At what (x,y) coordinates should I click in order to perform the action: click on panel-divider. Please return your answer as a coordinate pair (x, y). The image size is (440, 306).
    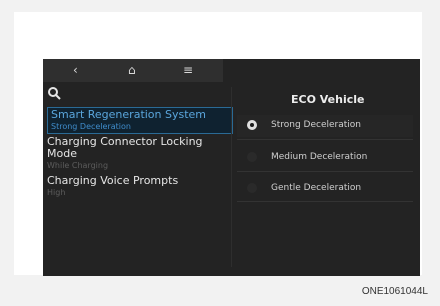
    Looking at the image, I should click on (231, 177).